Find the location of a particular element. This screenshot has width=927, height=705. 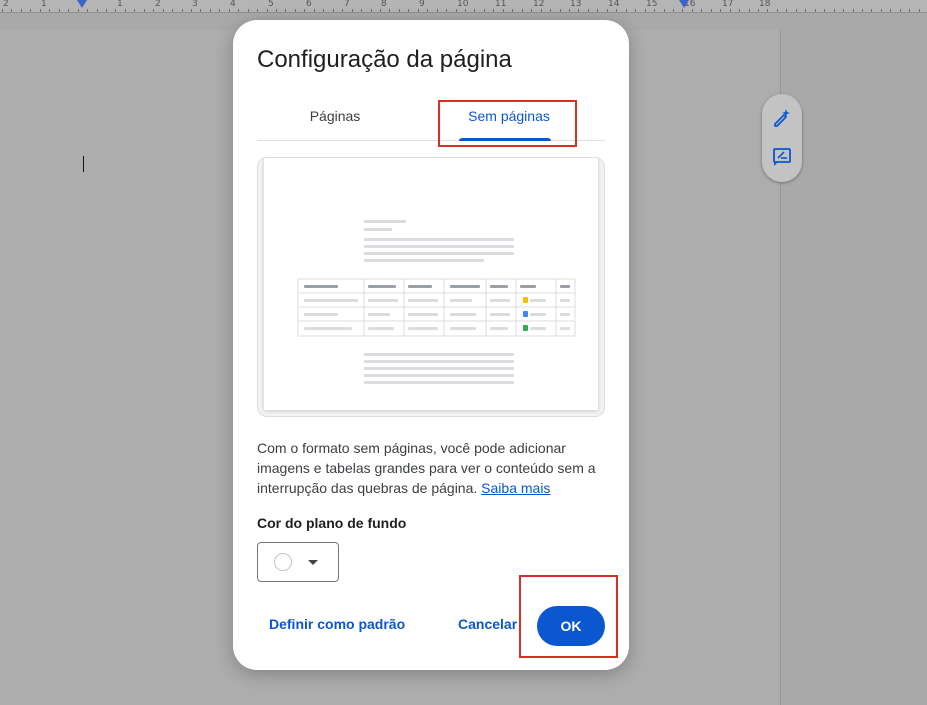

edit-sparkle-icon is located at coordinates (782, 117).